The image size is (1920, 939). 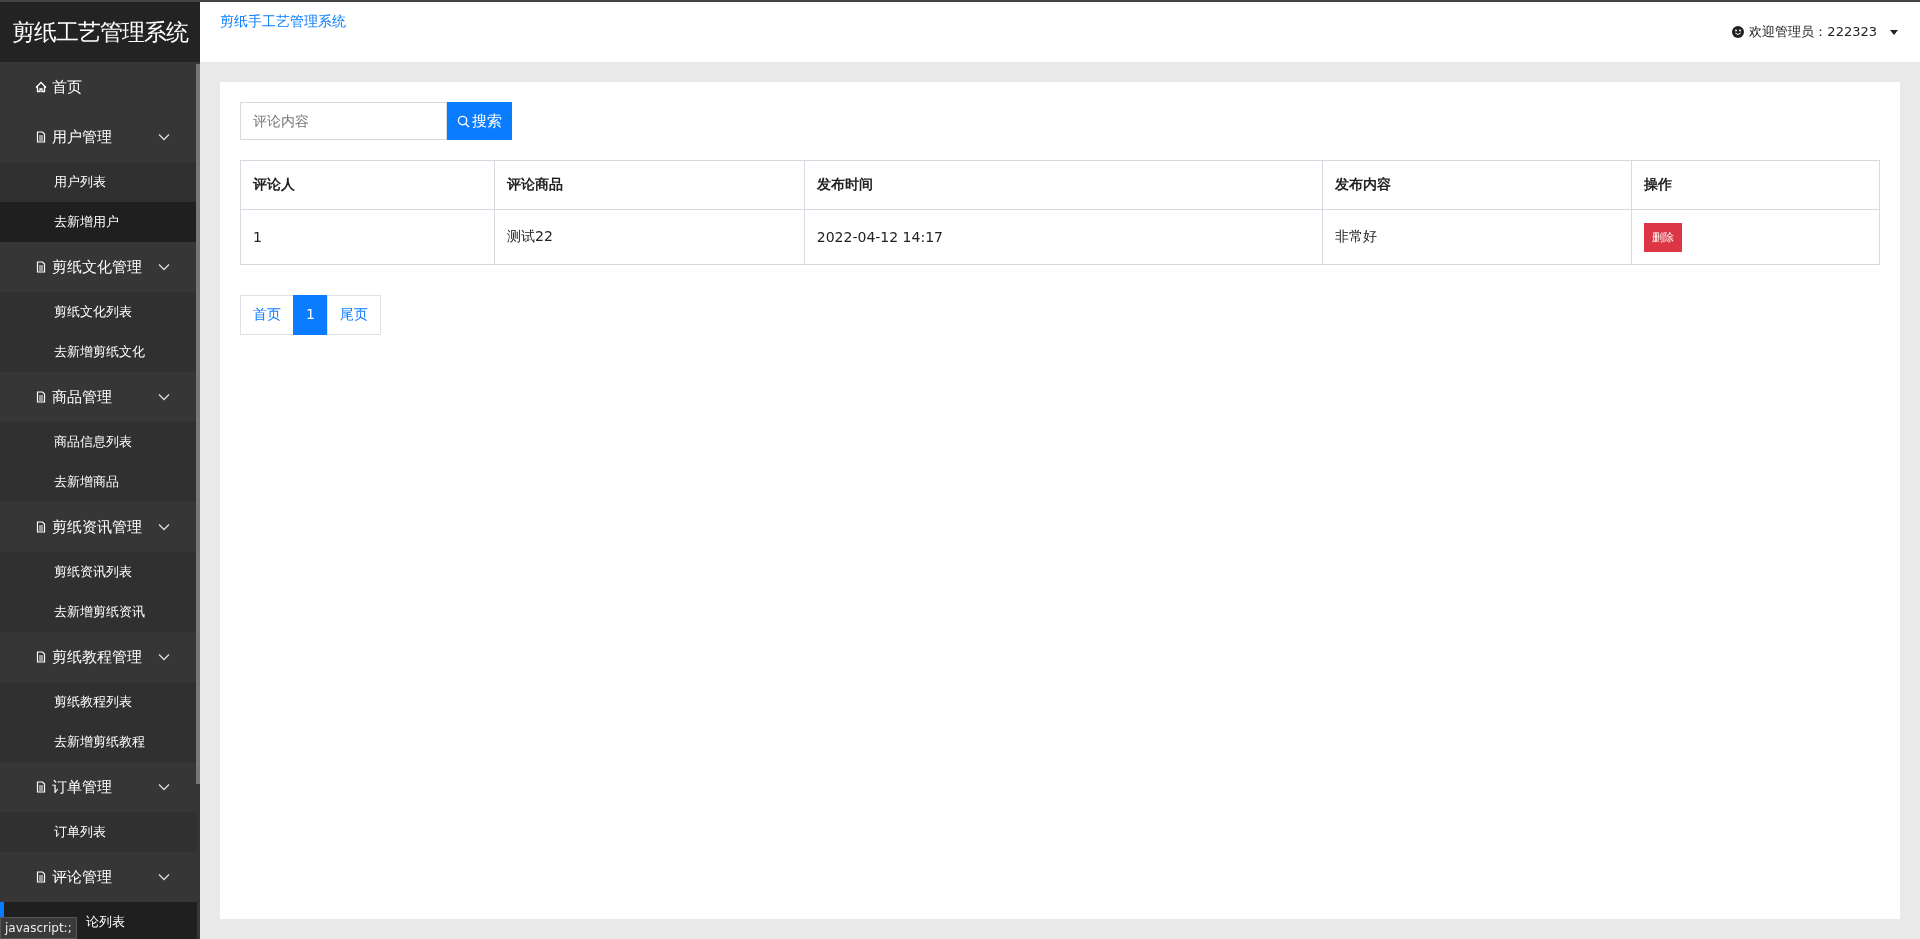 I want to click on menu-group: 商品管理, so click(x=100, y=397).